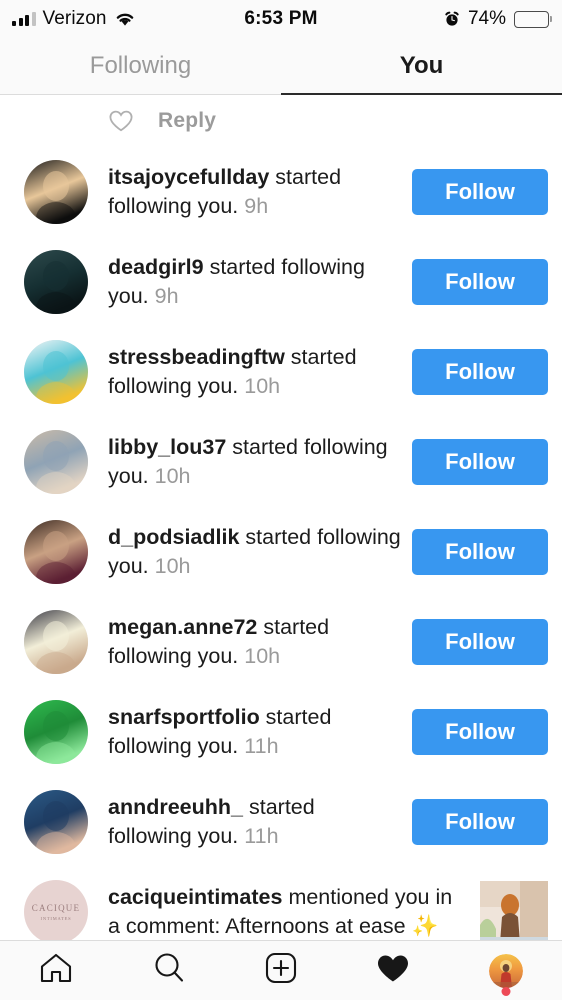 This screenshot has width=562, height=1000. I want to click on nav-home, so click(56, 970).